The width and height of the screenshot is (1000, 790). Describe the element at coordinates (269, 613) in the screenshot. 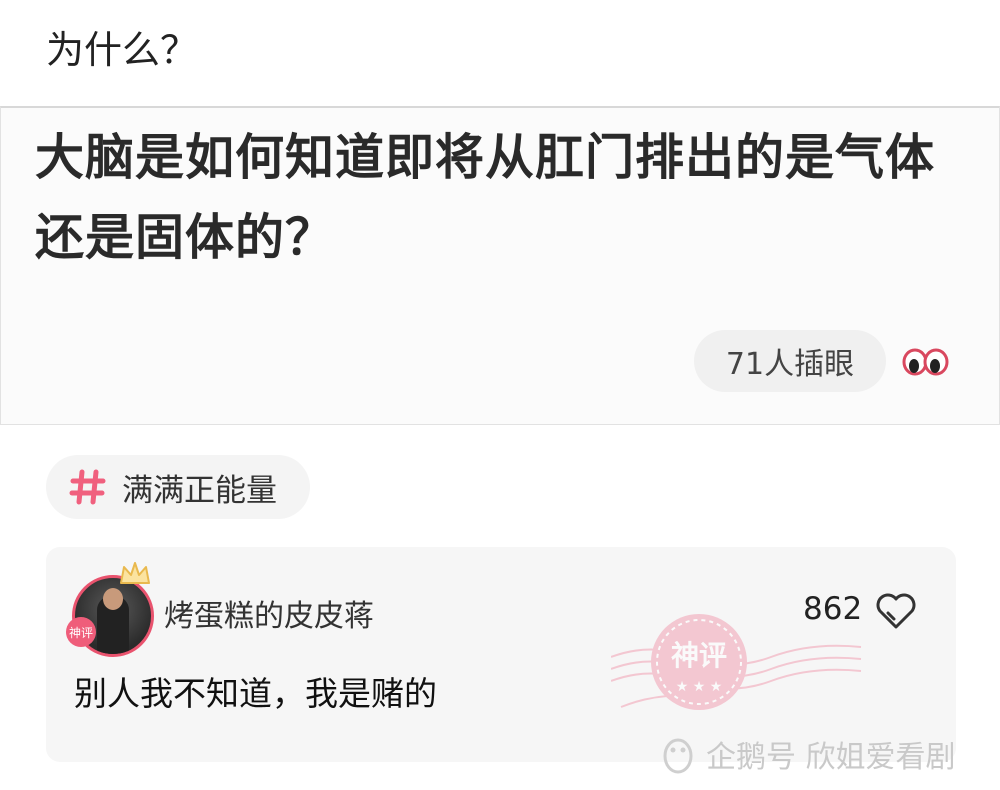

I see `comment-username: 烤蛋糕的皮皮蒋` at that location.